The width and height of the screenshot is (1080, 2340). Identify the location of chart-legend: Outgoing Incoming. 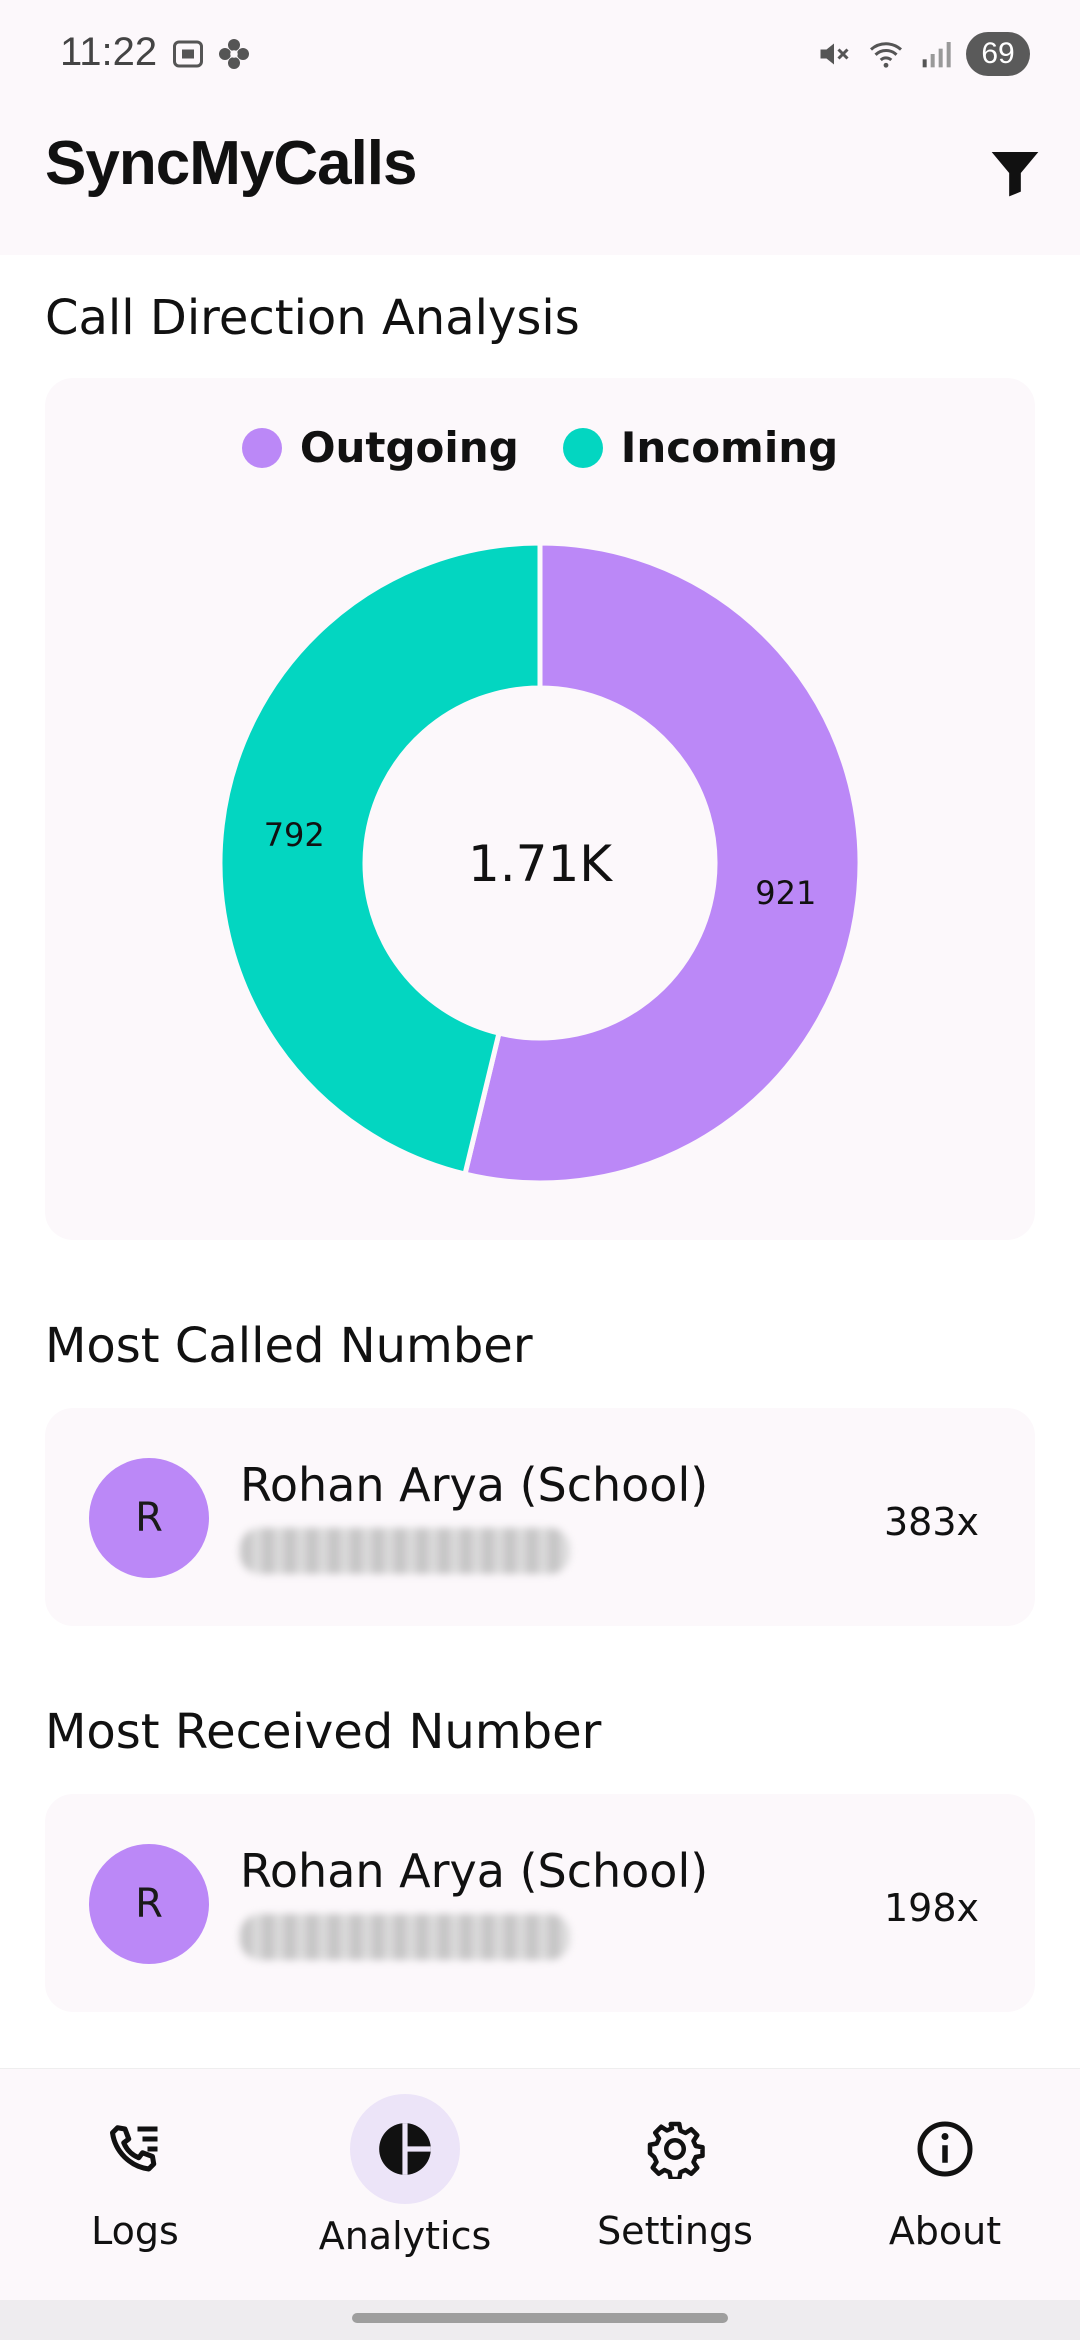
(540, 447).